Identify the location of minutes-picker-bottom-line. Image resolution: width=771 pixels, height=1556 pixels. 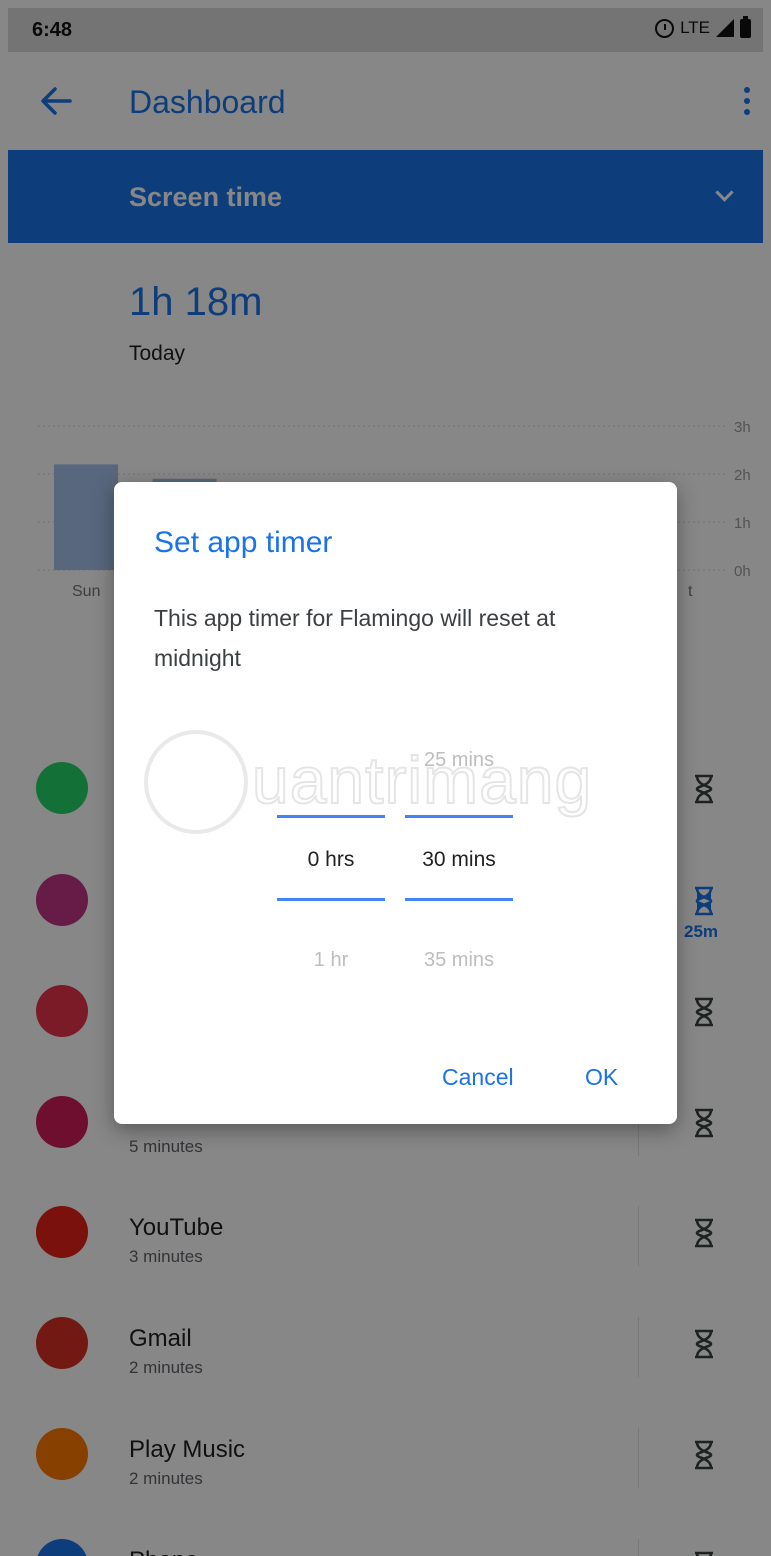
(459, 899).